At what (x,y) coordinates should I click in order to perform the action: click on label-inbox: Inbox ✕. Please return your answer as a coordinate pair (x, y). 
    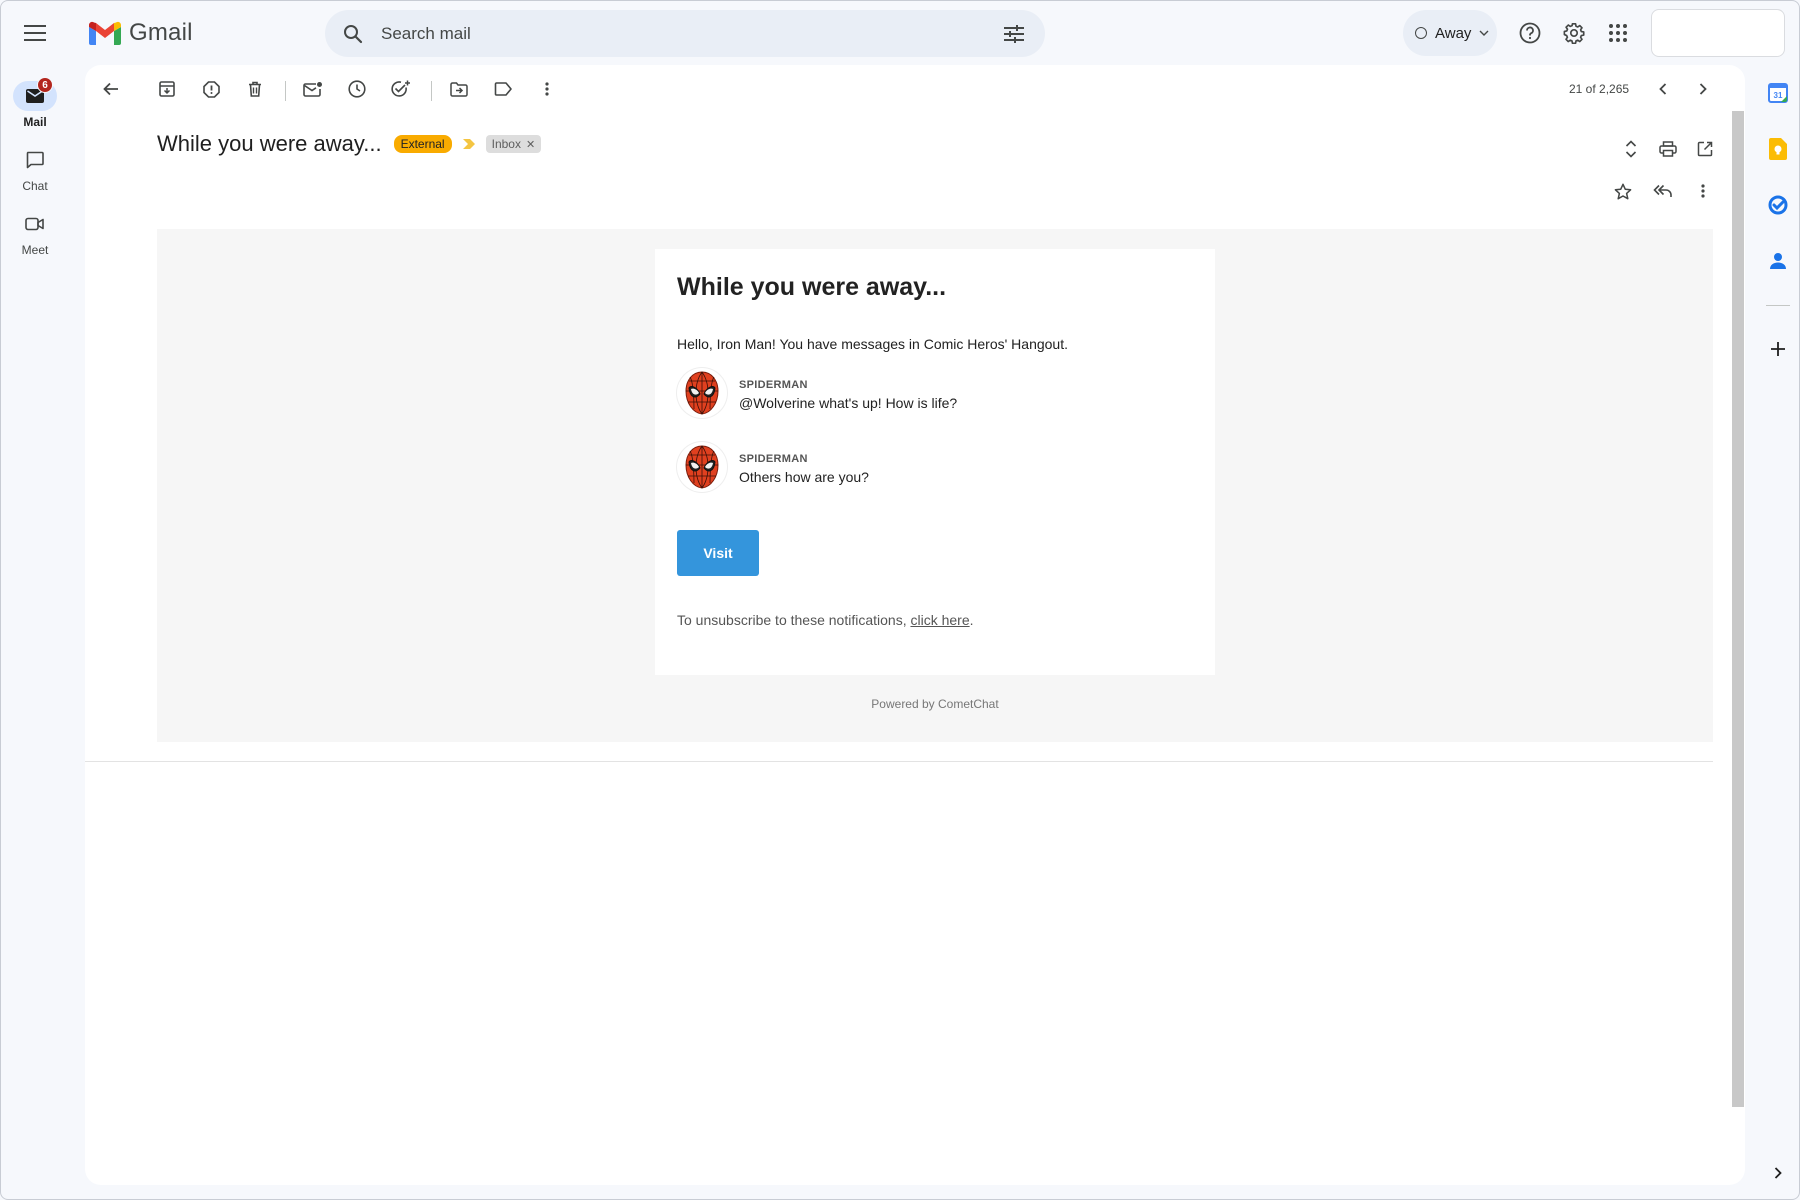
    Looking at the image, I should click on (513, 144).